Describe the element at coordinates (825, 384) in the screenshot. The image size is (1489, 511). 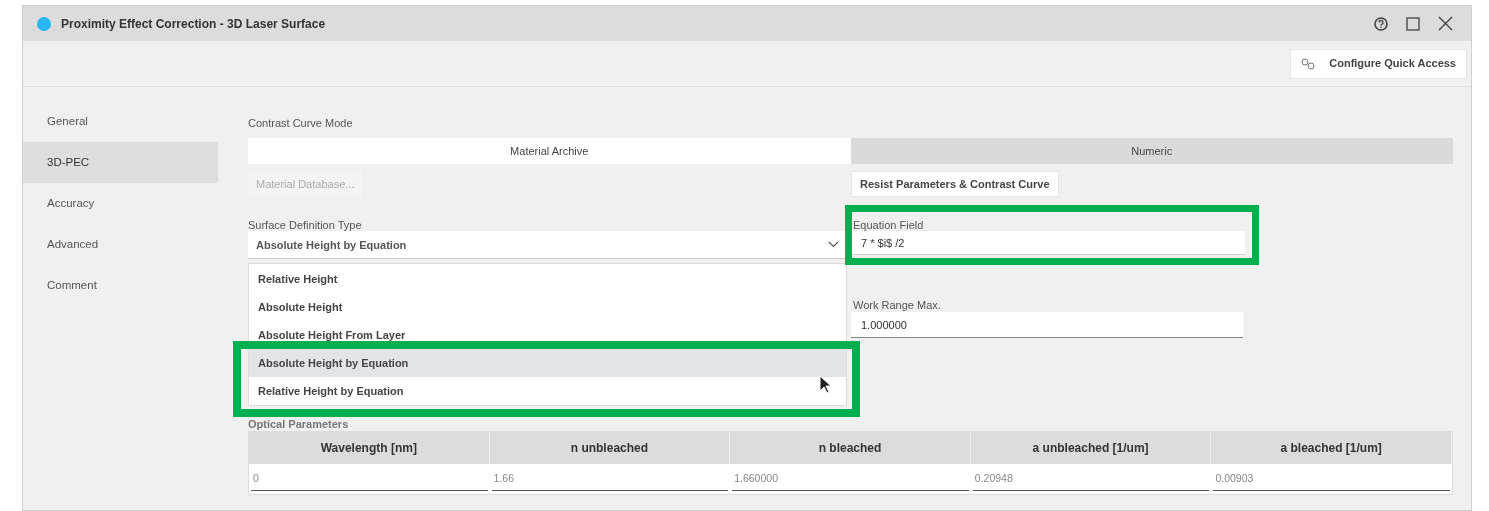
I see `mouse-pointer-icon` at that location.